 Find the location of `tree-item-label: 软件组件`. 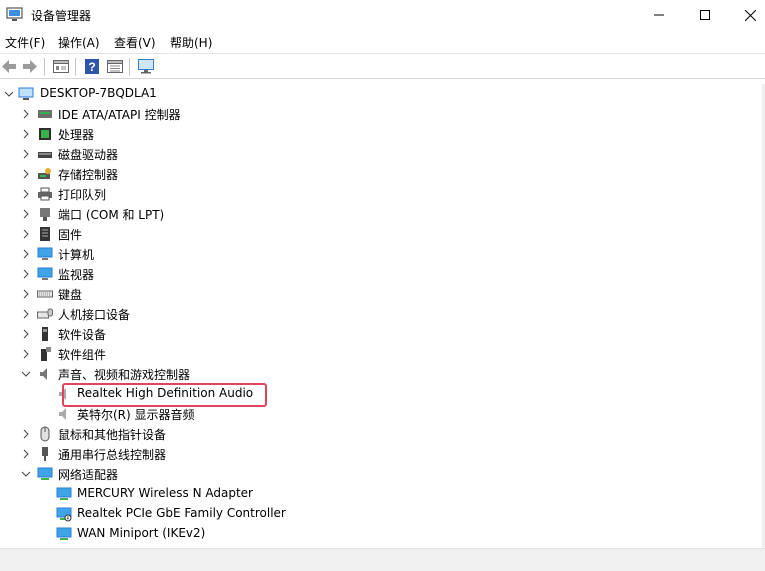

tree-item-label: 软件组件 is located at coordinates (82, 355).